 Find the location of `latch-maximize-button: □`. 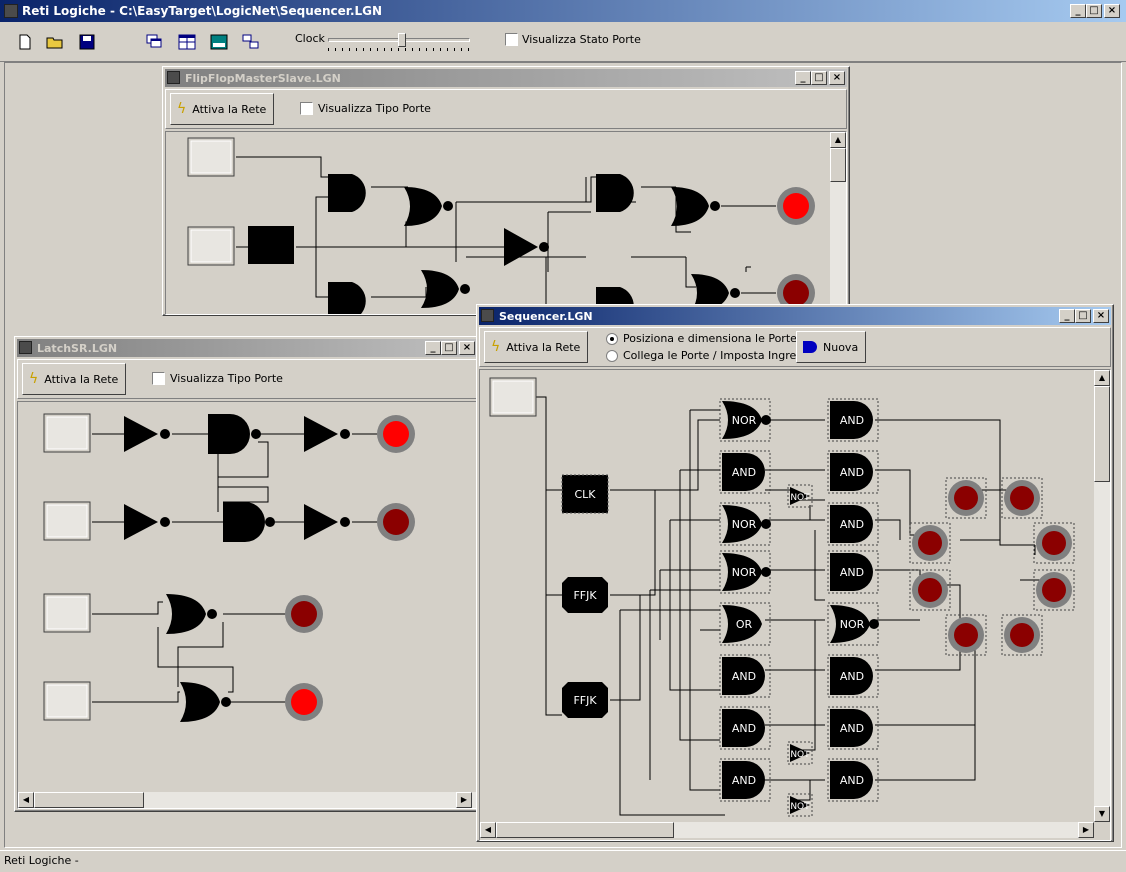

latch-maximize-button: □ is located at coordinates (449, 348).